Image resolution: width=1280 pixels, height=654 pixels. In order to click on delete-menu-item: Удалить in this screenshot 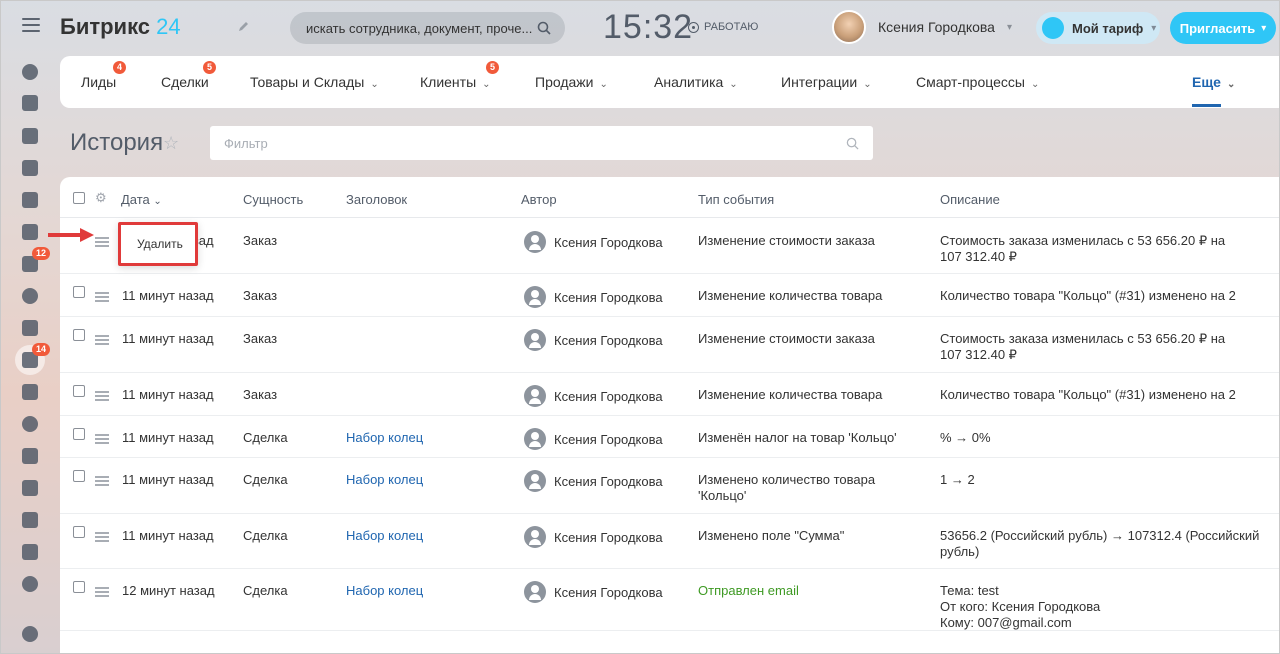, I will do `click(158, 244)`.